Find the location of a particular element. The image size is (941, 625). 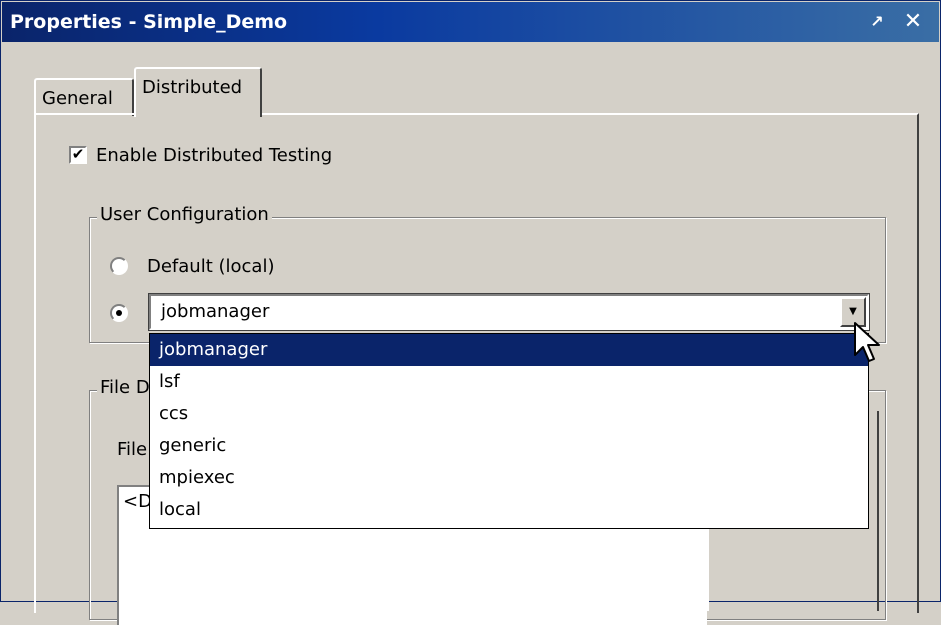

dropdown-option-generic: generic is located at coordinates (509, 446).